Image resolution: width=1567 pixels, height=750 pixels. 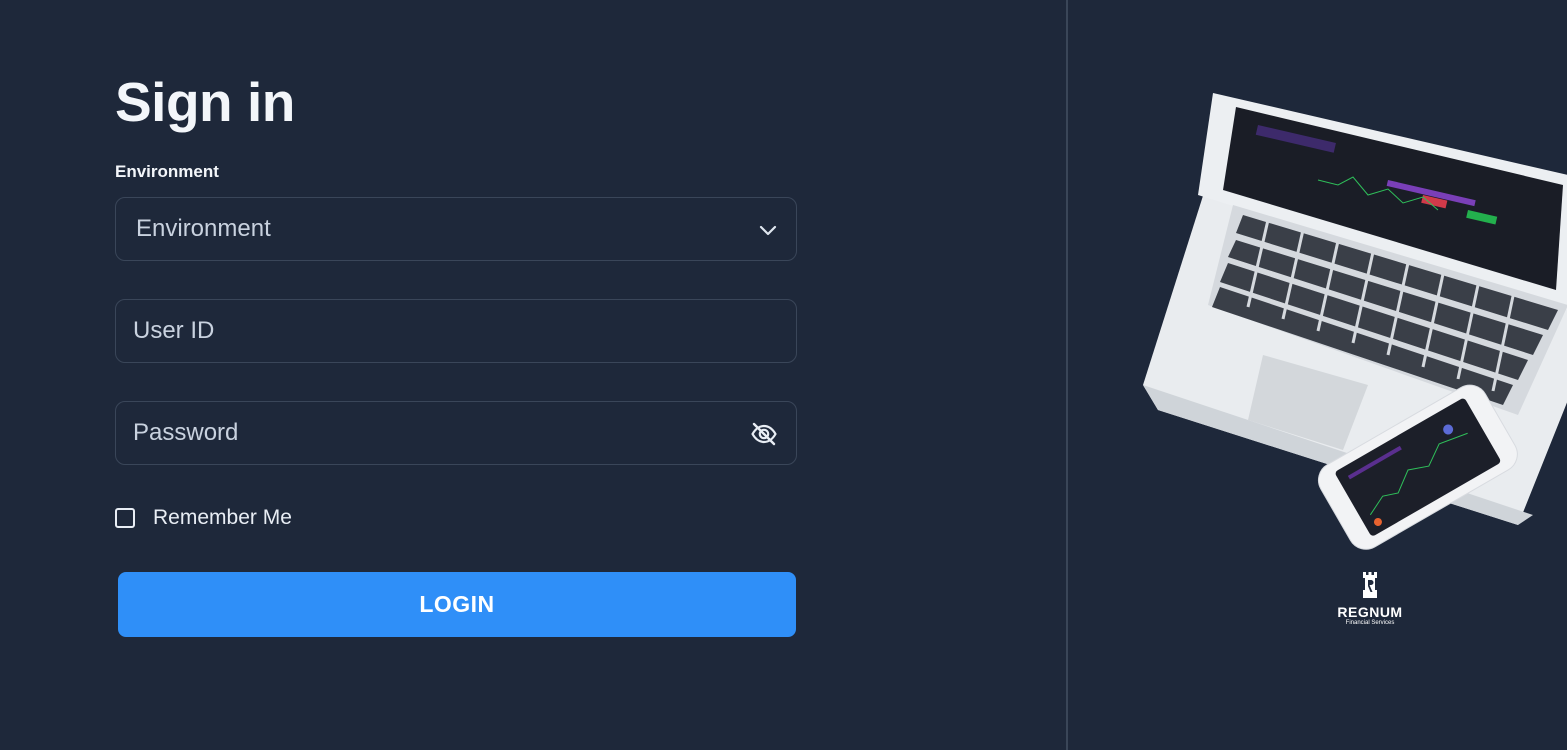 I want to click on brand-name: REGNUM, so click(x=1370, y=612).